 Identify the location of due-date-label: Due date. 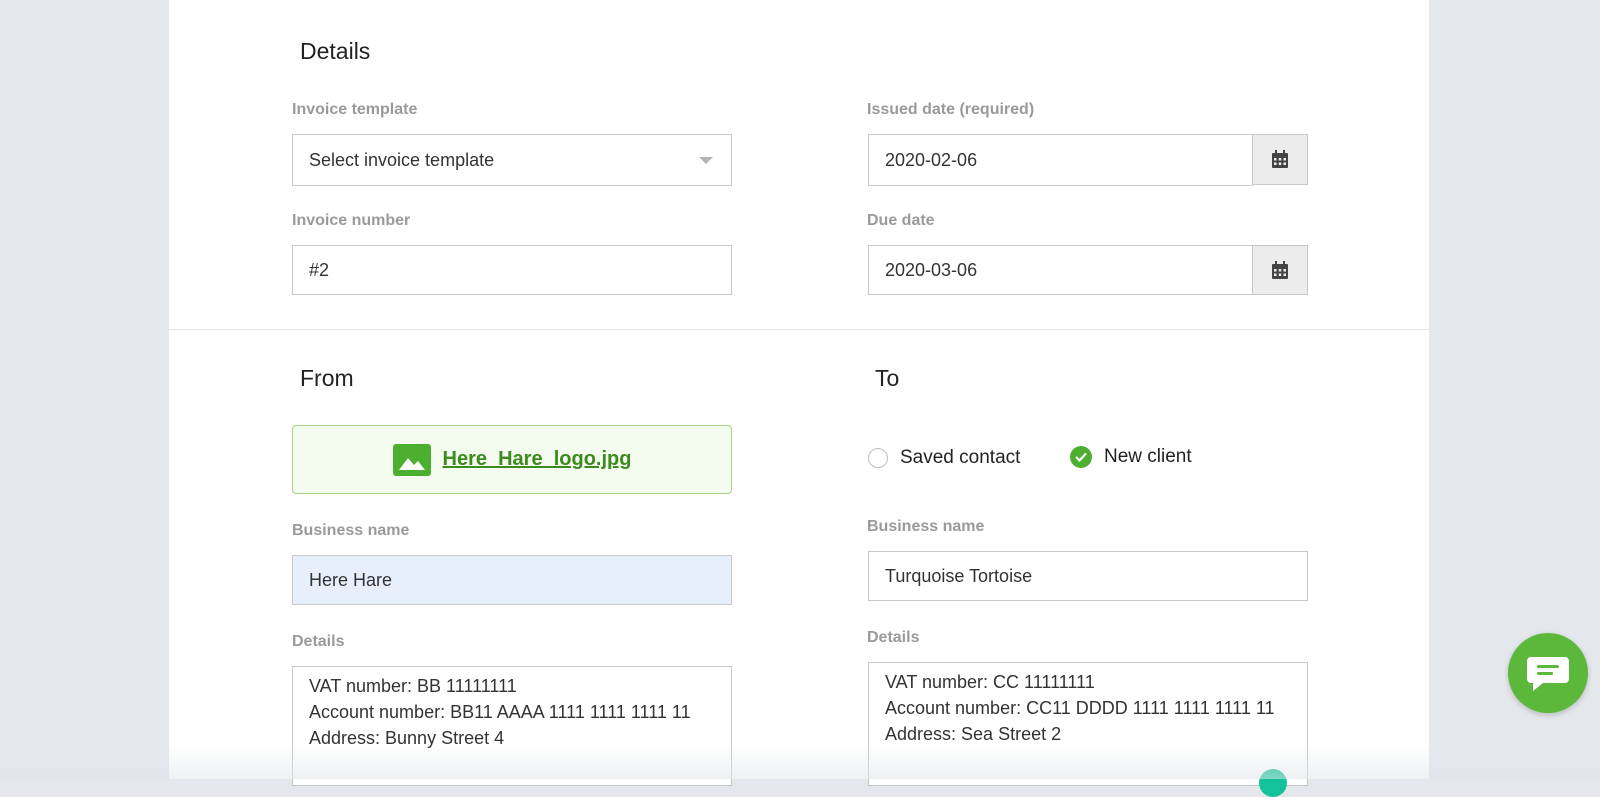
(901, 220).